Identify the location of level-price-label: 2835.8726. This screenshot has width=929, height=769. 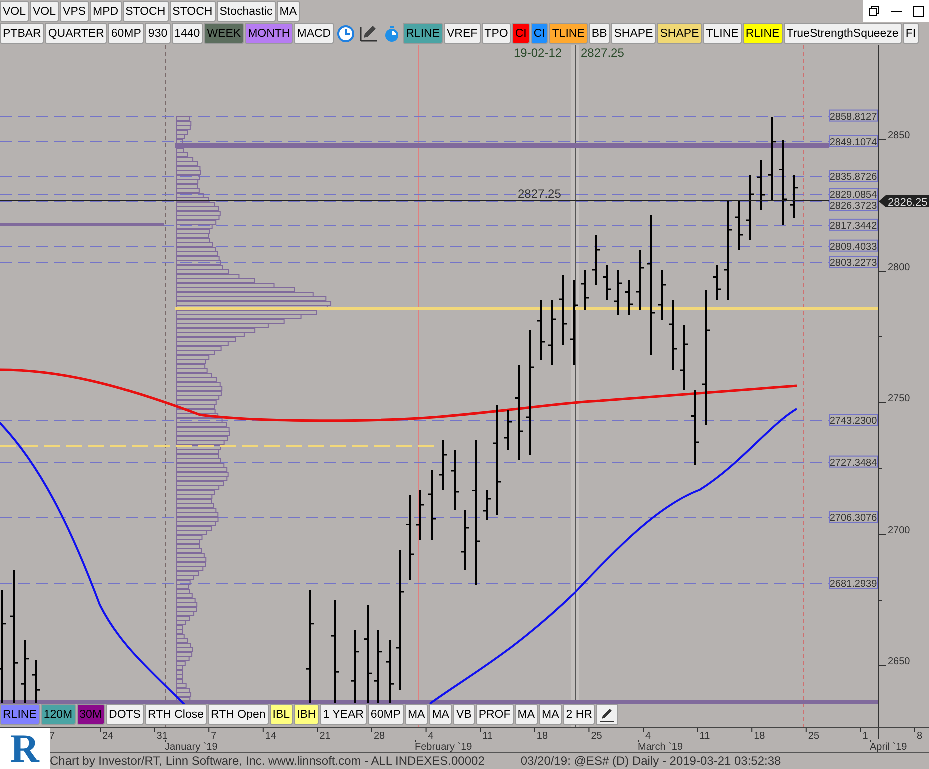
(853, 177).